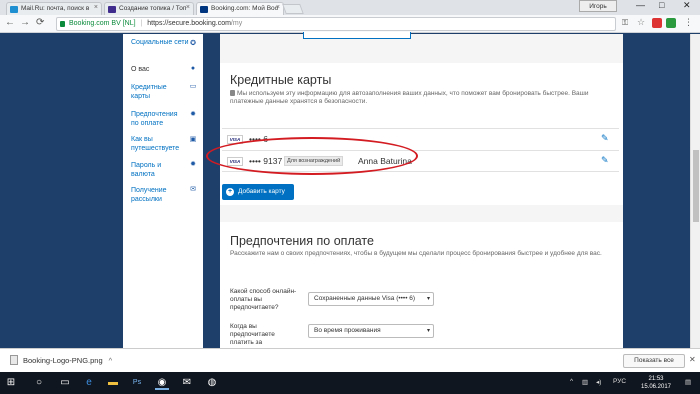 The image size is (700, 394). I want to click on chrome-icon: ◉, so click(162, 383).